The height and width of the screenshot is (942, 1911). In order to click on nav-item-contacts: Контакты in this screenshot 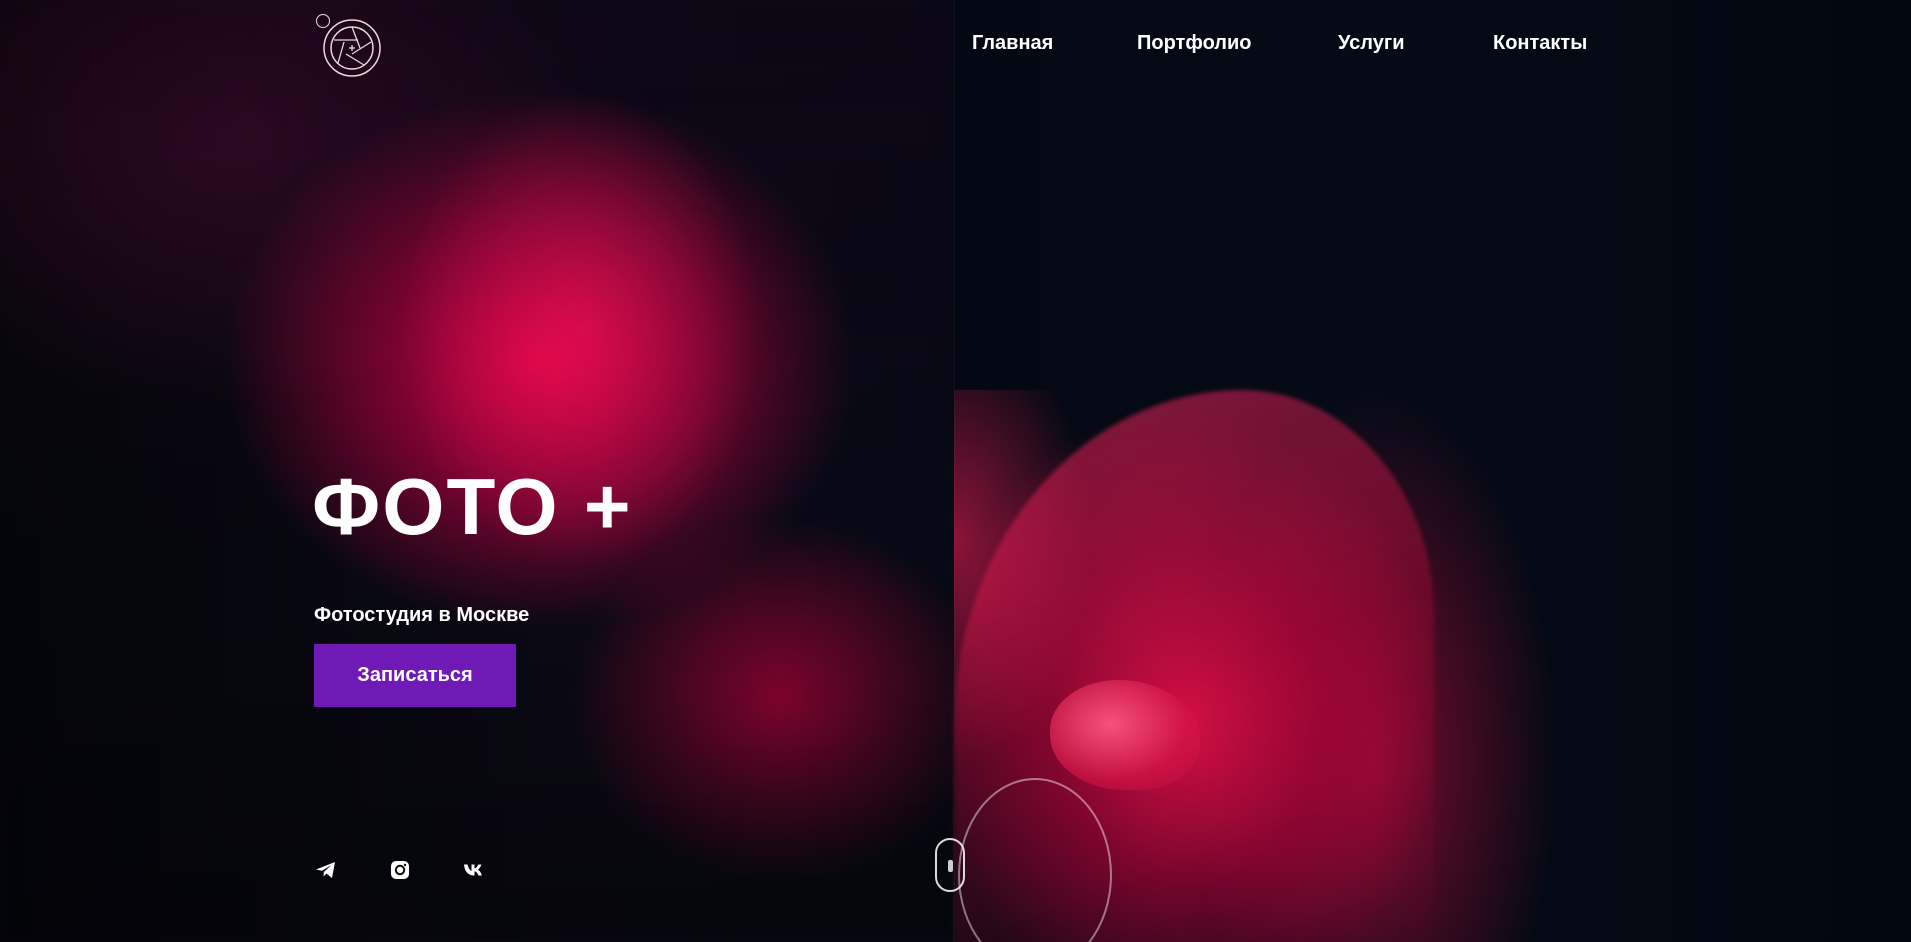, I will do `click(1540, 43)`.